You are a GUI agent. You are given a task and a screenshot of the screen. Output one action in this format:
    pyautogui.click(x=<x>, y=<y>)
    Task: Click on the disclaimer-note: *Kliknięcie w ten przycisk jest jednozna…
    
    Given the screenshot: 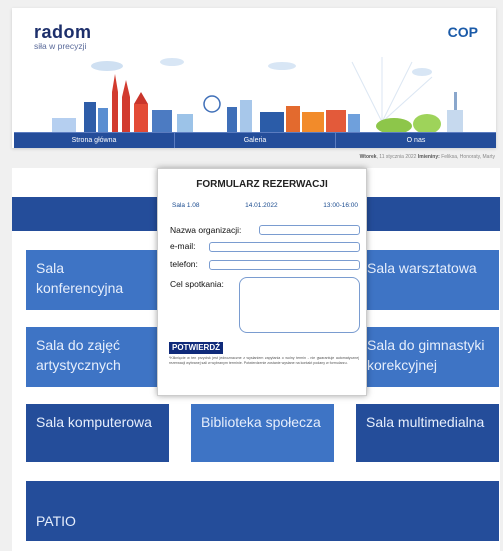 What is the action you would take?
    pyautogui.click(x=264, y=360)
    